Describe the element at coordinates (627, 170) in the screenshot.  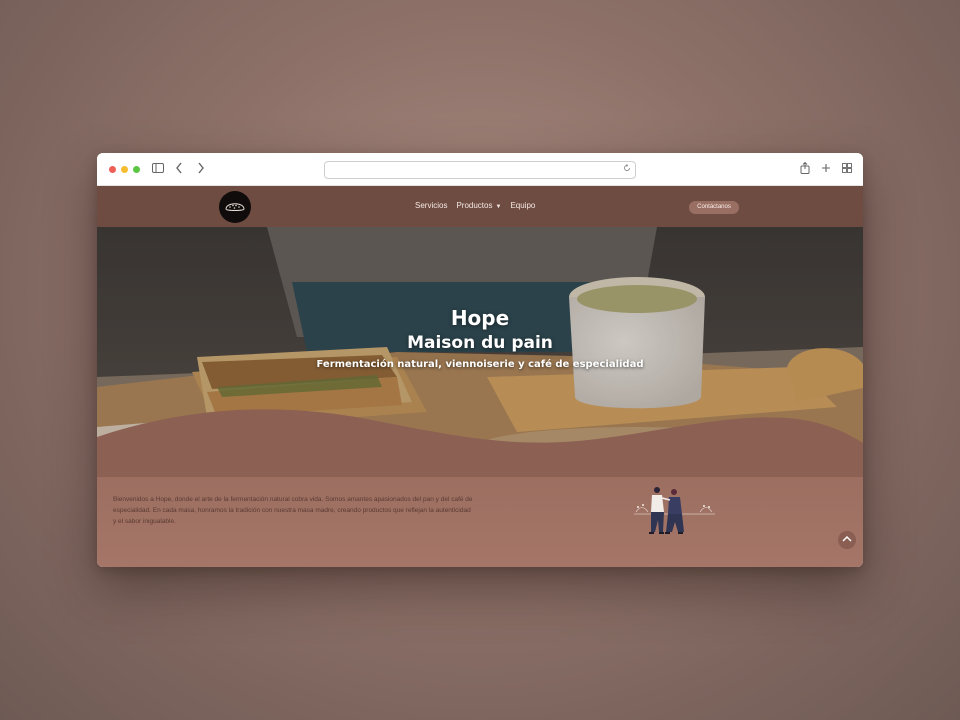
I see `reload-icon` at that location.